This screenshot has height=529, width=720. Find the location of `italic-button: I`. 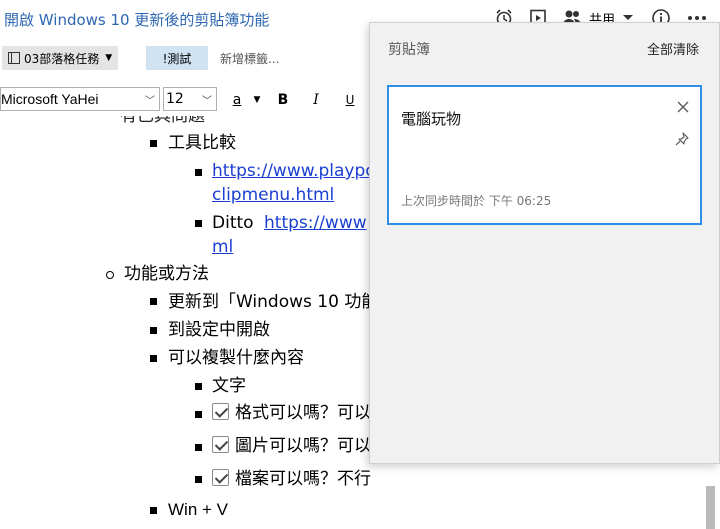

italic-button: I is located at coordinates (316, 100).